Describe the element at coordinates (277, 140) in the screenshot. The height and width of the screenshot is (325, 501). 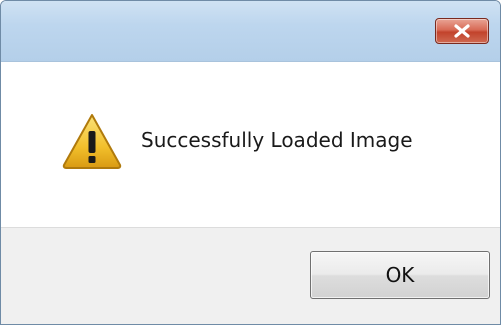
I see `dialog-message: Successfully Loaded Image` at that location.